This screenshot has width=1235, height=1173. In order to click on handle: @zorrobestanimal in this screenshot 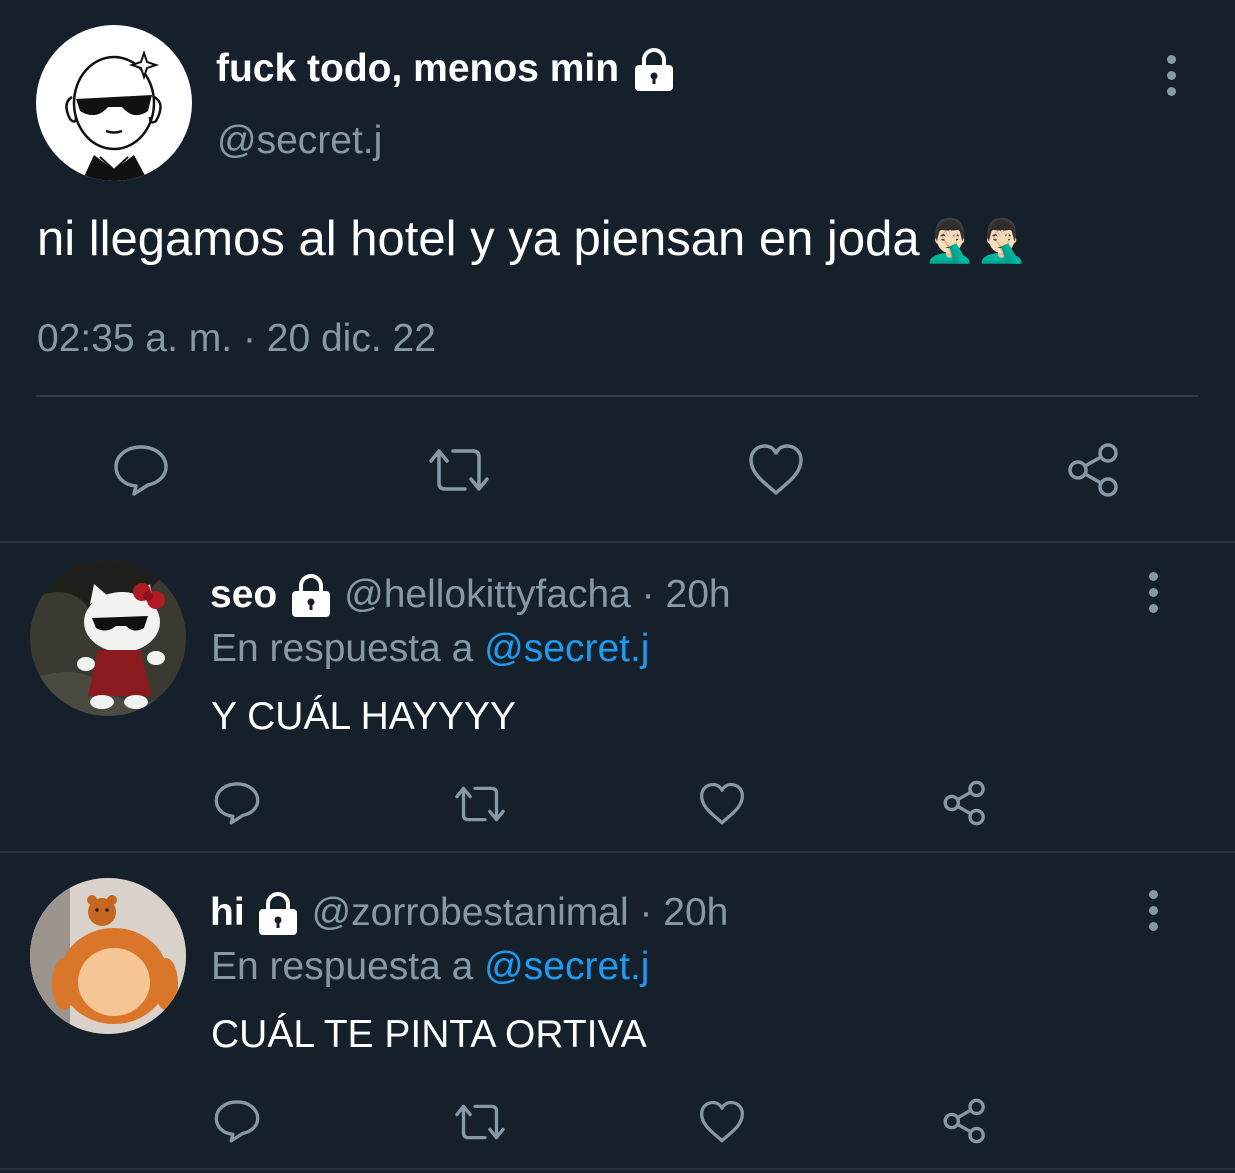, I will do `click(470, 912)`.